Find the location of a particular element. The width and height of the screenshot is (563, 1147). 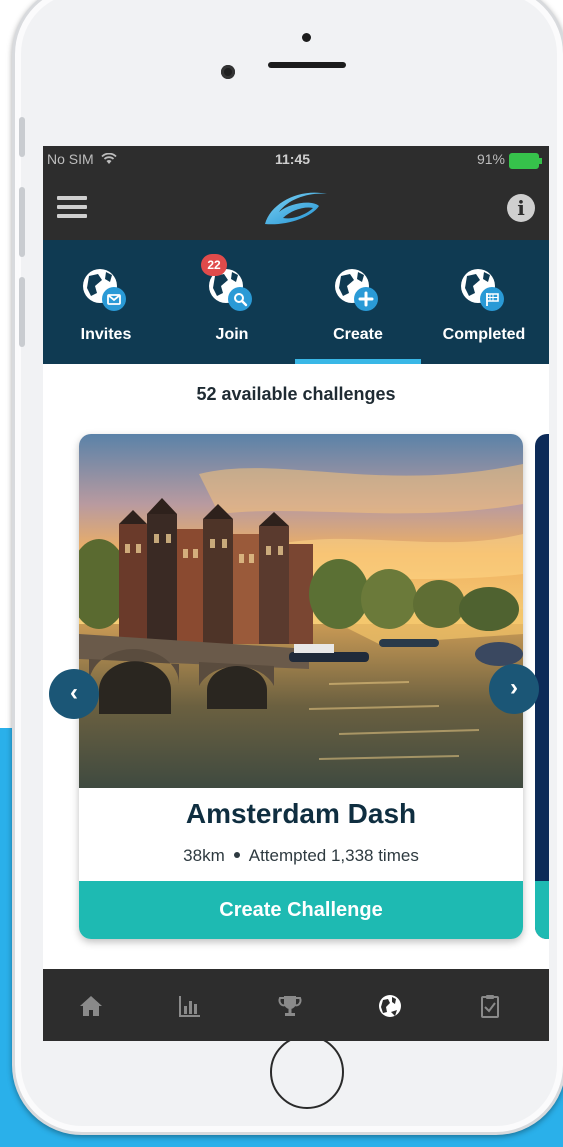

volume-up-button is located at coordinates (22, 222).